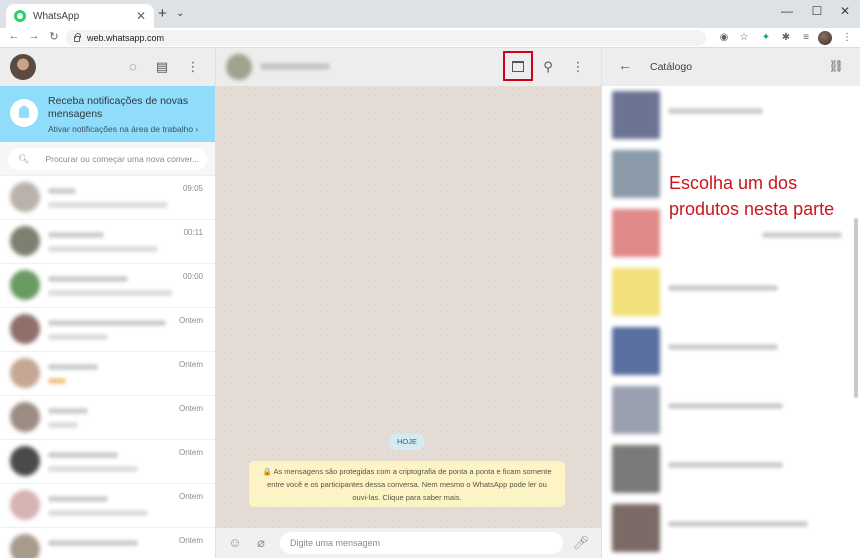  I want to click on new-tab-icon: +, so click(162, 13).